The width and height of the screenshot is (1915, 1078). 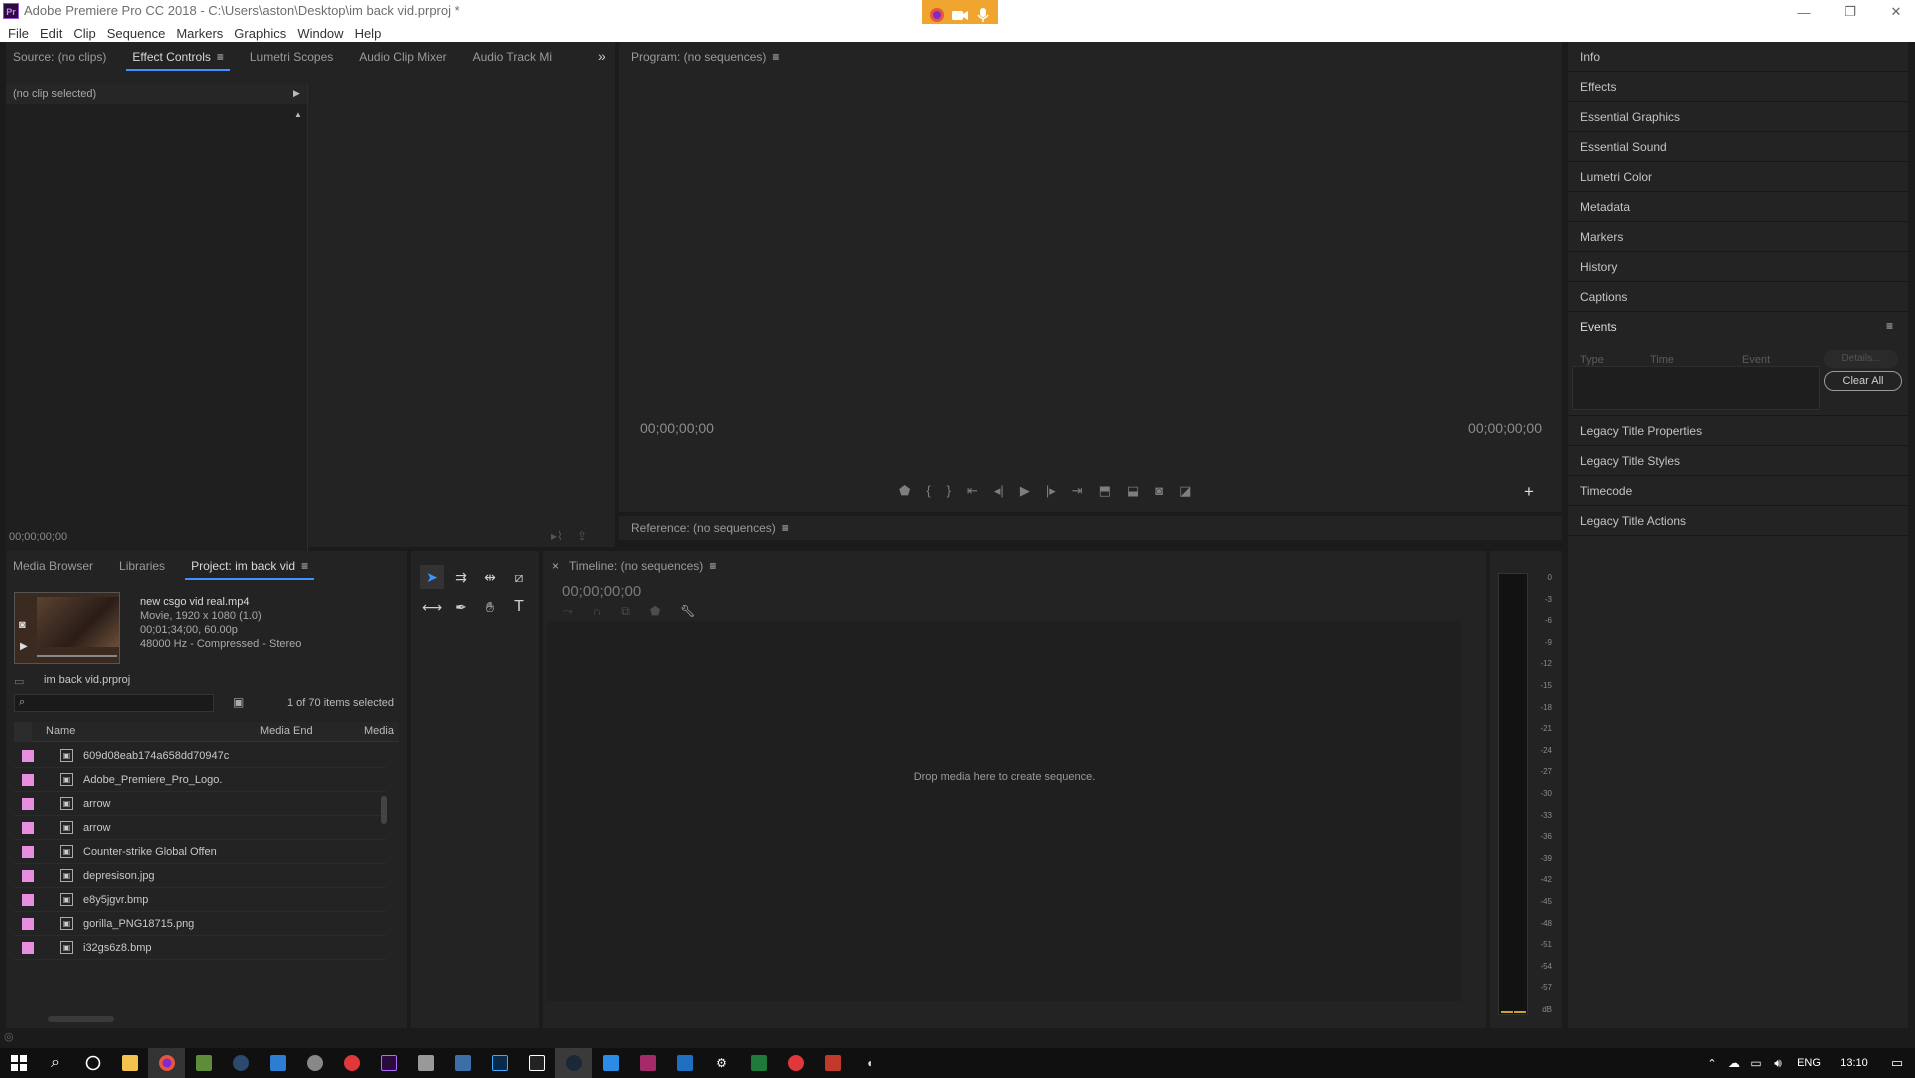 I want to click on language-indicator: ENG, so click(x=1809, y=1063).